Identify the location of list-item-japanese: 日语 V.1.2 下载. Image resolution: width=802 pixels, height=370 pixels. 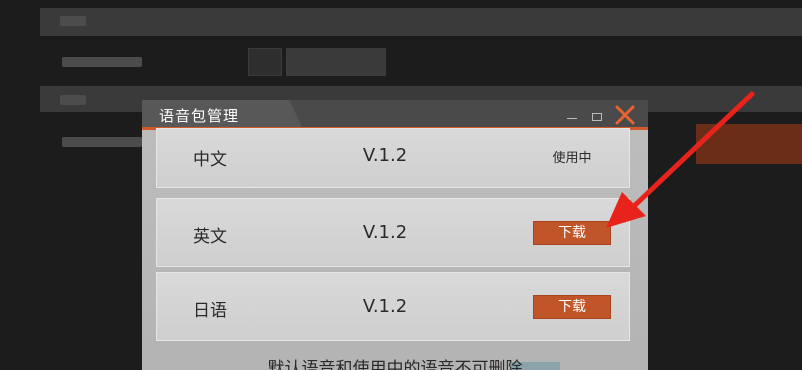
(393, 306).